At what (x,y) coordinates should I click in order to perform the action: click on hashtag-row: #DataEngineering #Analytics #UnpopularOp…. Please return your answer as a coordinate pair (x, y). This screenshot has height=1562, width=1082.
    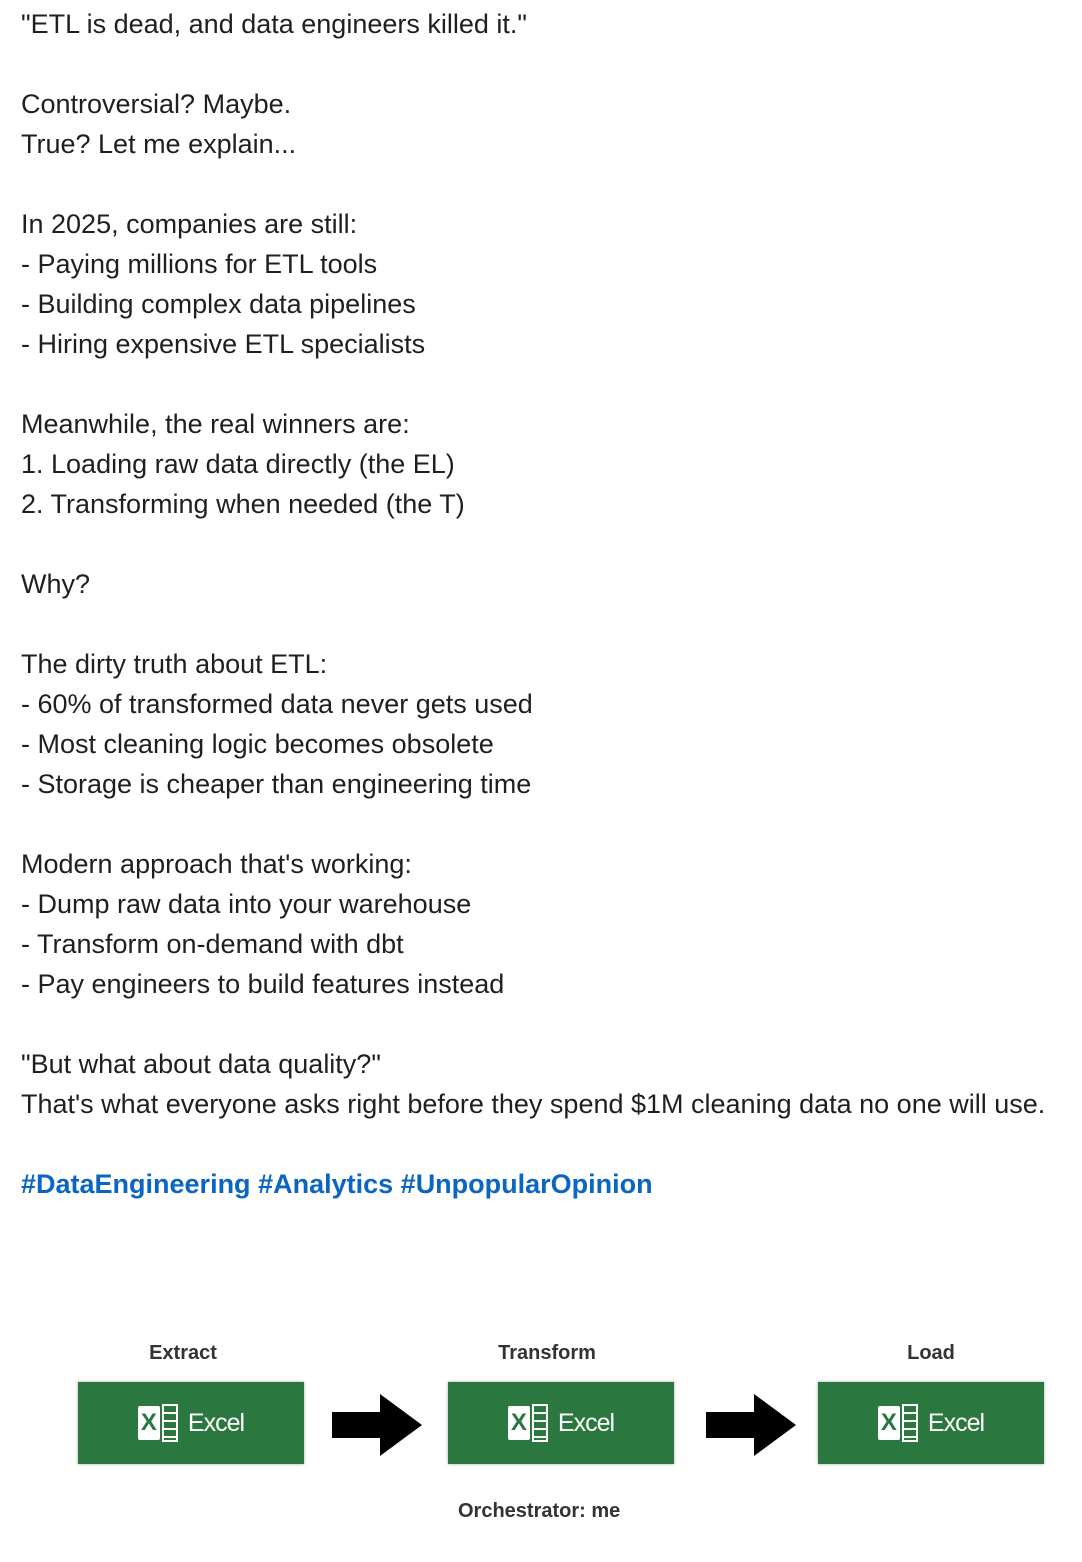
    Looking at the image, I should click on (543, 1184).